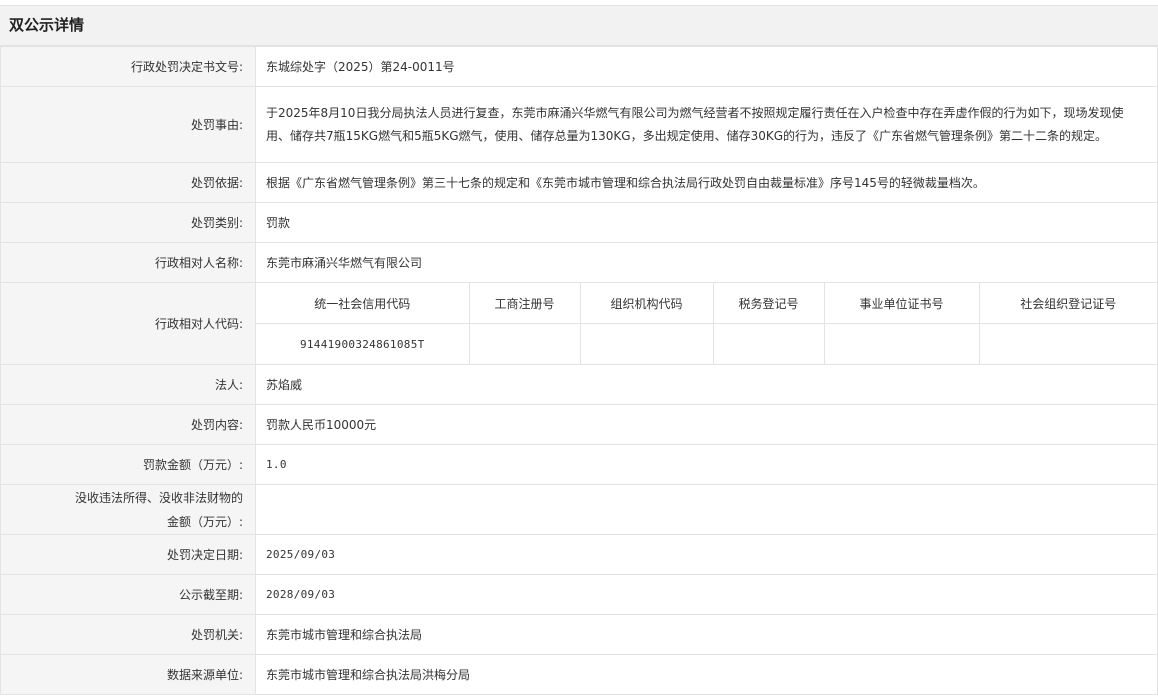 The width and height of the screenshot is (1158, 696). What do you see at coordinates (128, 594) in the screenshot?
I see `label-publicity-end: 公示截至期:` at bounding box center [128, 594].